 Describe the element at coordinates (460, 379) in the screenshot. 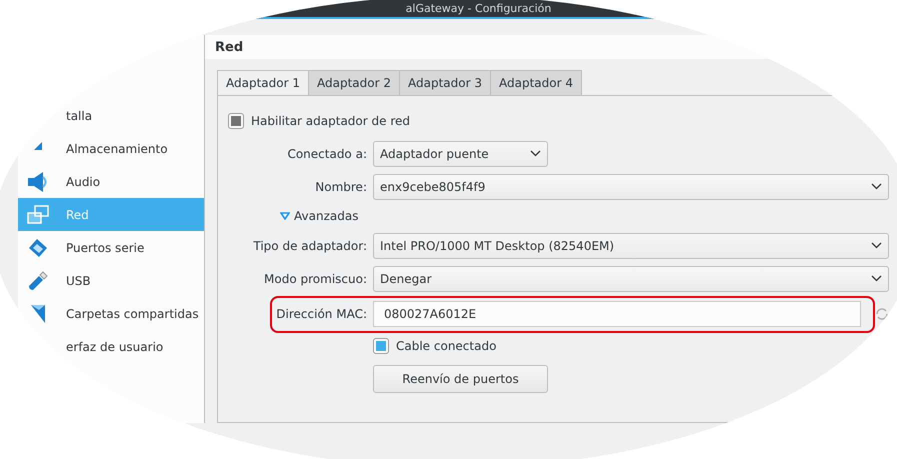

I see `port-forwarding-button: Reenvío de puertos` at that location.